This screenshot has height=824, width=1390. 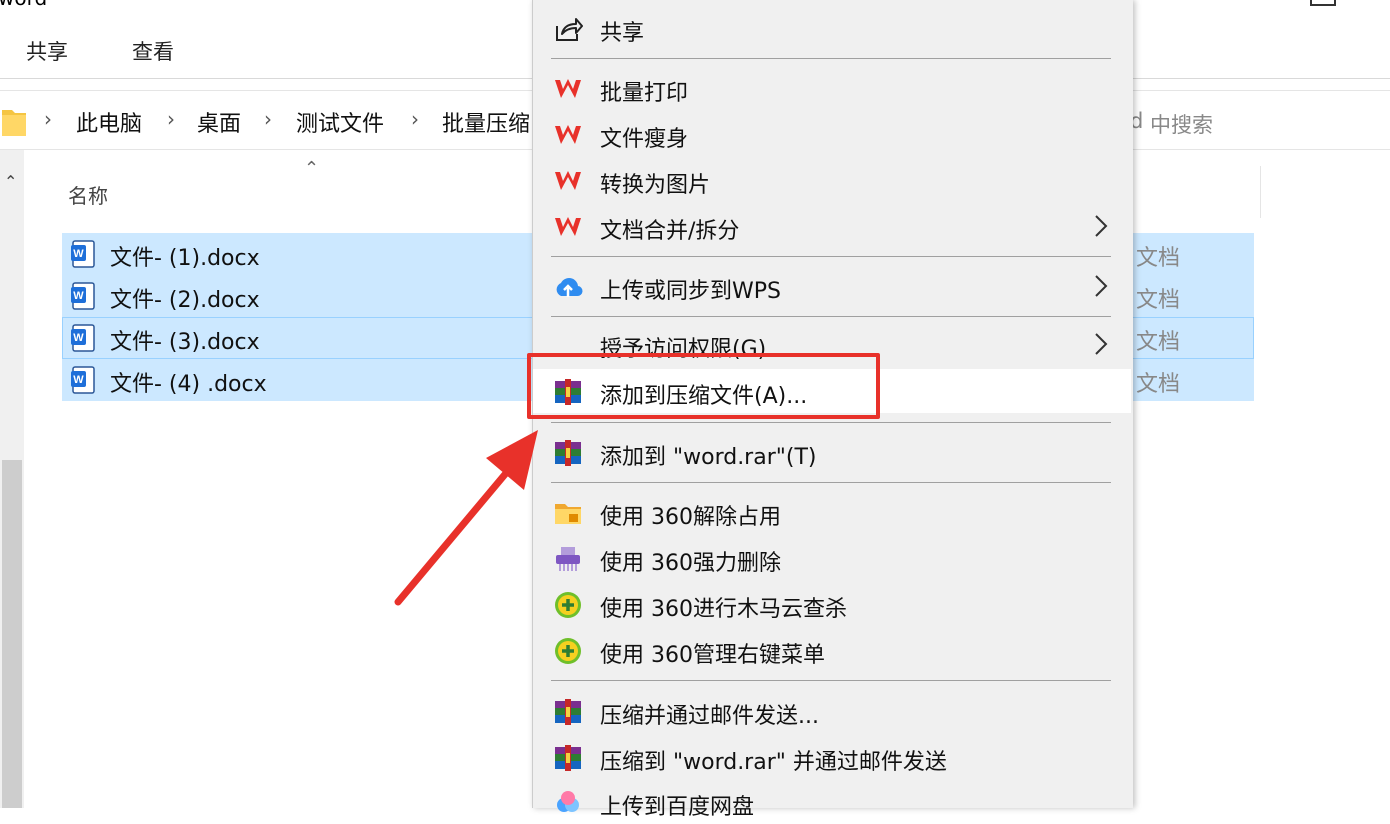 What do you see at coordinates (832, 512) in the screenshot?
I see `menu-item-360-unlock: 使用 360解除占用` at bounding box center [832, 512].